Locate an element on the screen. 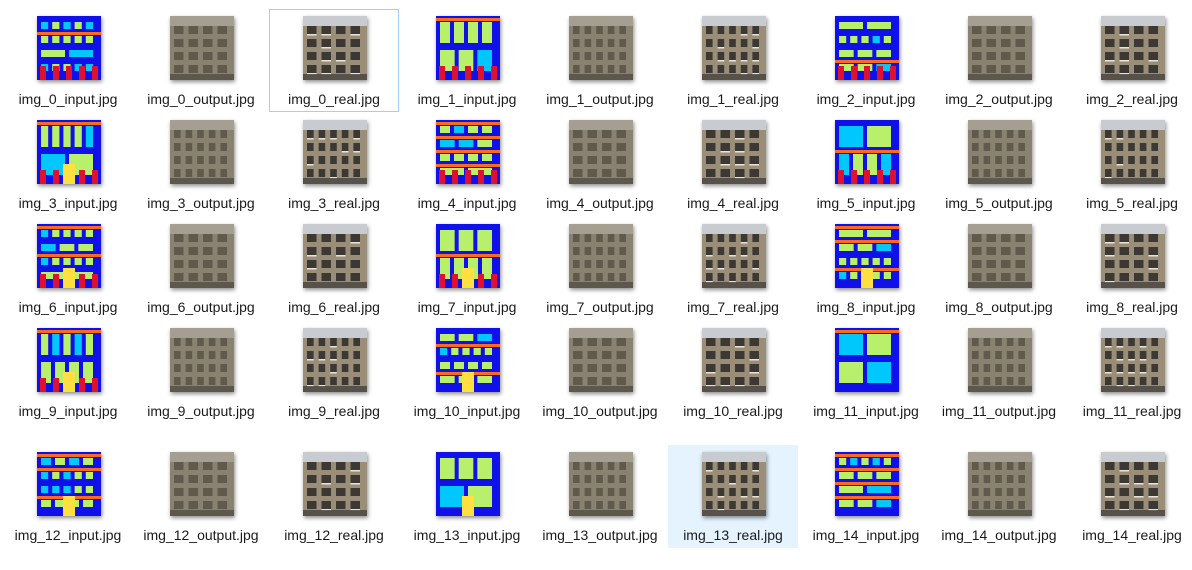 Image resolution: width=1192 pixels, height=570 pixels. file-name: img_2_real.jpg is located at coordinates (1132, 99).